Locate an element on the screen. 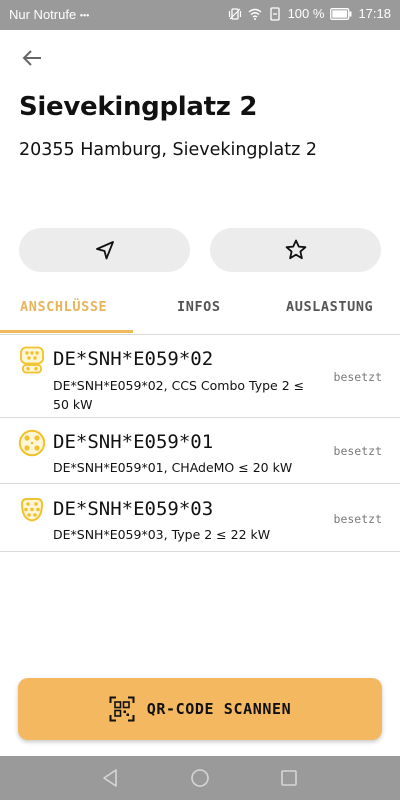  chademo-connector-icon is located at coordinates (32, 443).